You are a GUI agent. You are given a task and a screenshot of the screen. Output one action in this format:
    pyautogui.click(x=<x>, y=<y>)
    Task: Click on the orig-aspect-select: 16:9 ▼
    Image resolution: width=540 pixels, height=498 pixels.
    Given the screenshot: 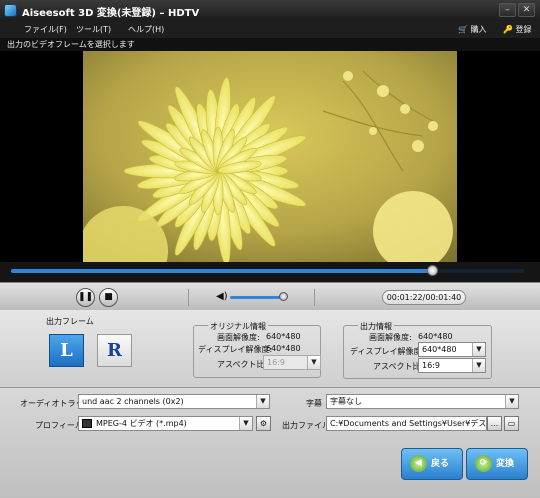 What is the action you would take?
    pyautogui.click(x=292, y=362)
    